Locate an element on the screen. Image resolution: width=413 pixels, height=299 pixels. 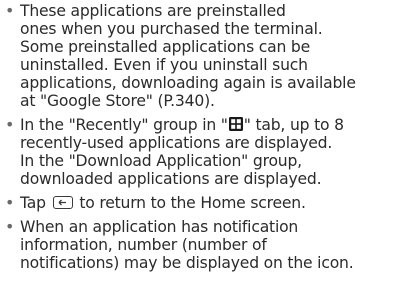
note-line: uninstalled. Even if you uninstall such is located at coordinates (164, 65).